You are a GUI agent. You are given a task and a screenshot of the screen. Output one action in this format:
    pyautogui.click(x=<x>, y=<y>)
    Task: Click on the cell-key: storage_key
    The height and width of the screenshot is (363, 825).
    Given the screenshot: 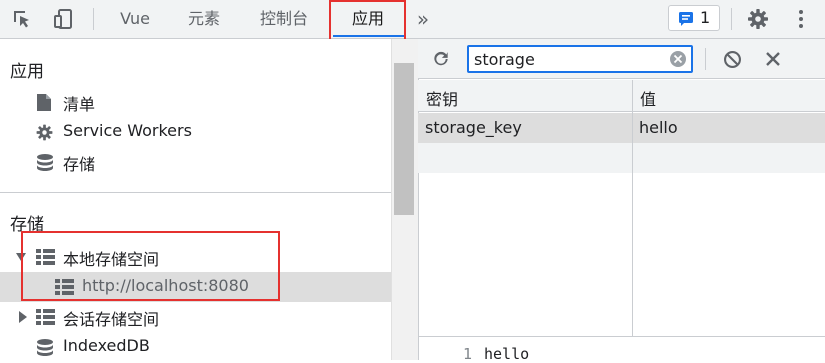 What is the action you would take?
    pyautogui.click(x=473, y=127)
    